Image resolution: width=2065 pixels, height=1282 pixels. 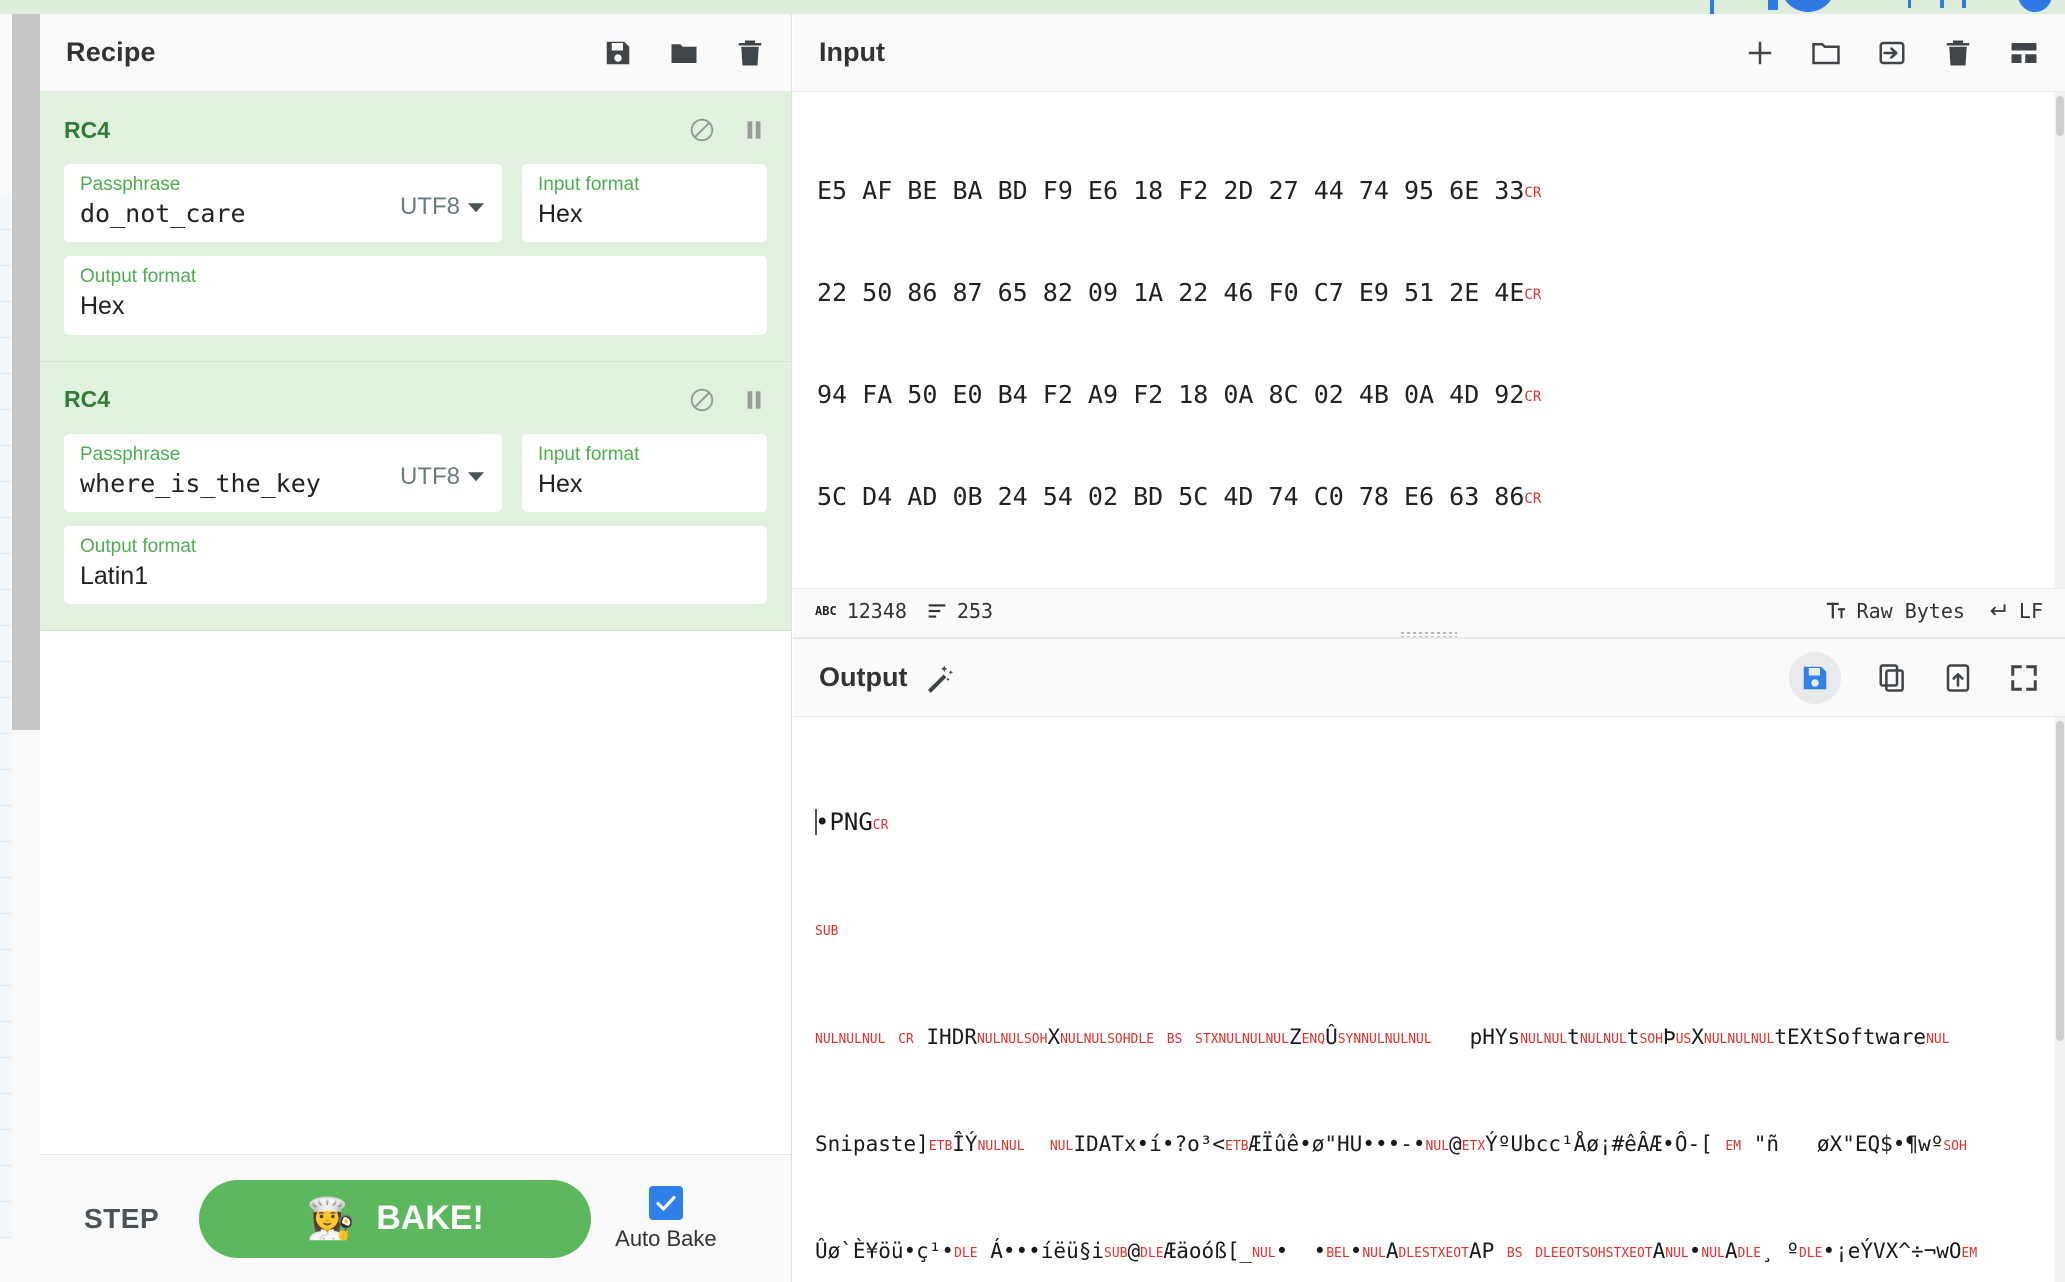 What do you see at coordinates (1514, 1253) in the screenshot?
I see `control-char-marker: BS` at bounding box center [1514, 1253].